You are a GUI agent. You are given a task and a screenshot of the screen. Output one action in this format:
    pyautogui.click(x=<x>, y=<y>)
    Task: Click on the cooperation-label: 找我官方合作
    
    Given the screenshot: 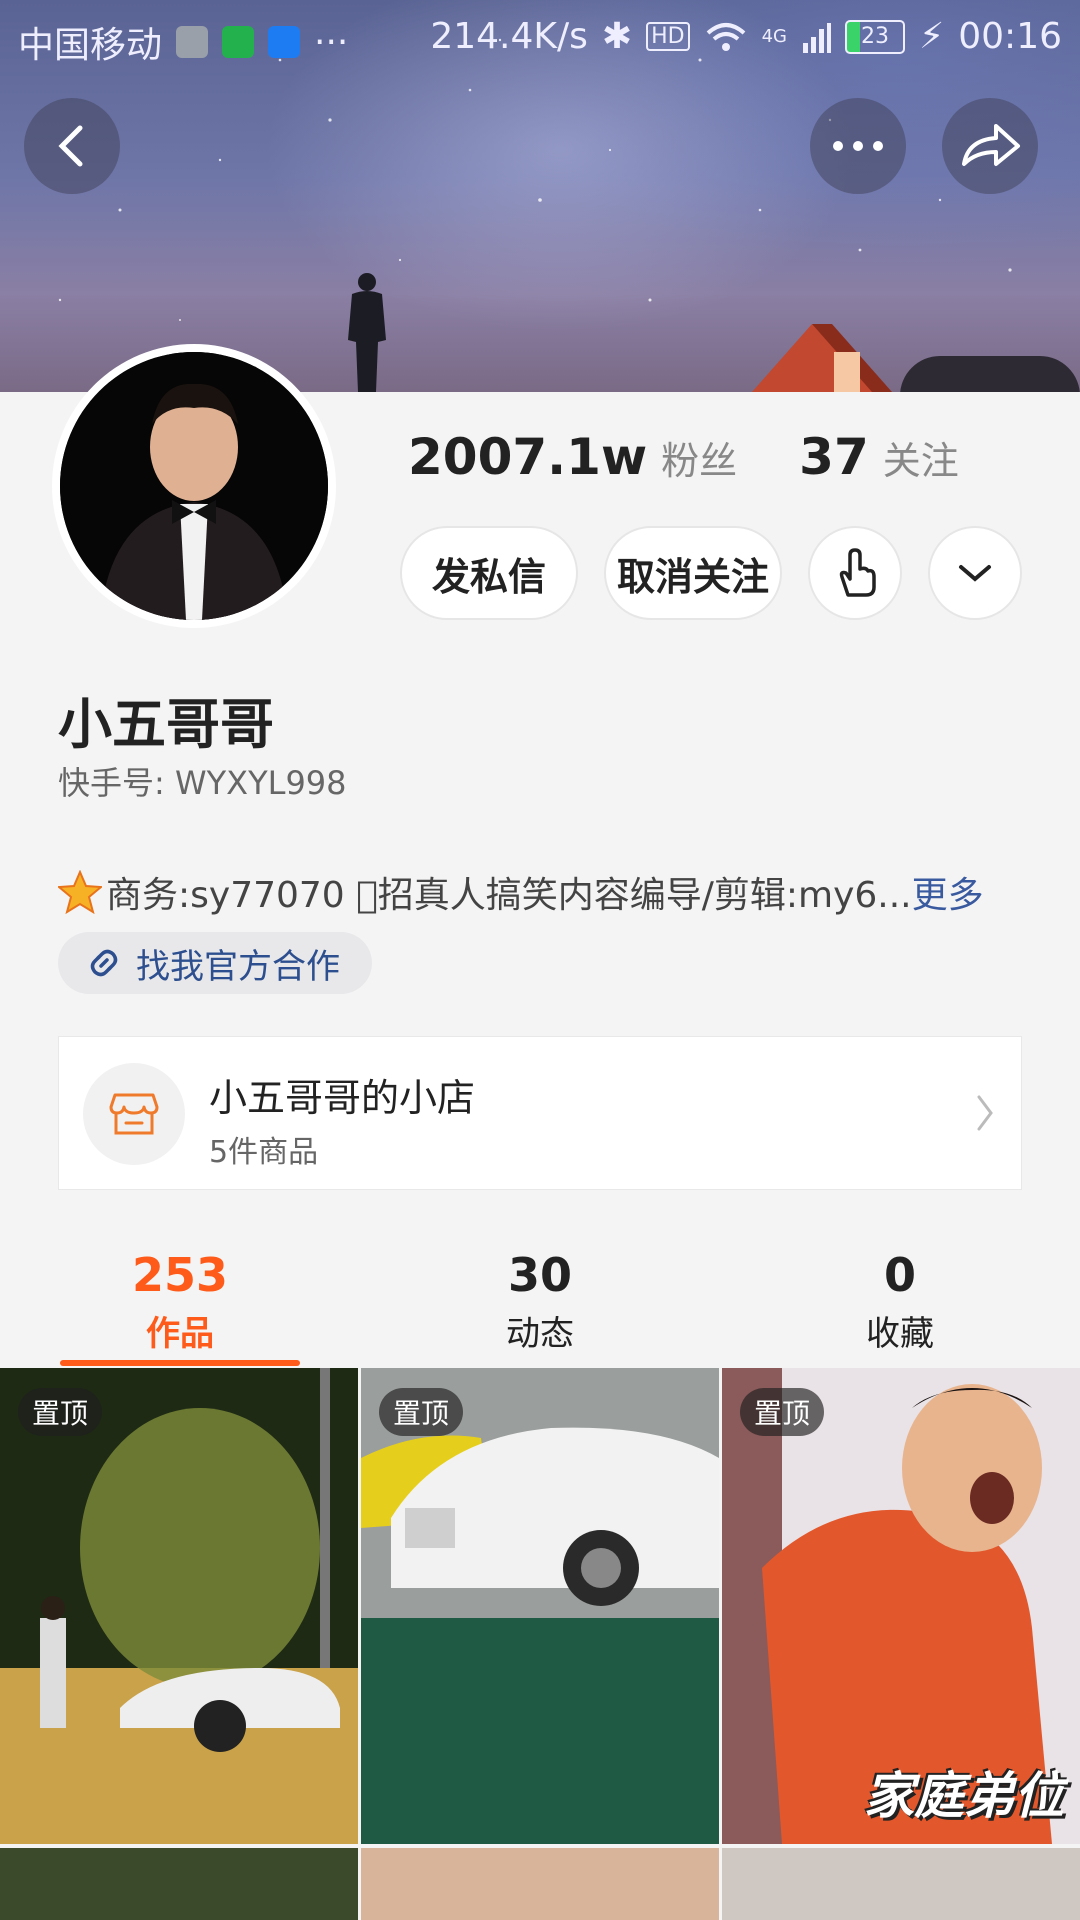 What is the action you would take?
    pyautogui.click(x=238, y=966)
    